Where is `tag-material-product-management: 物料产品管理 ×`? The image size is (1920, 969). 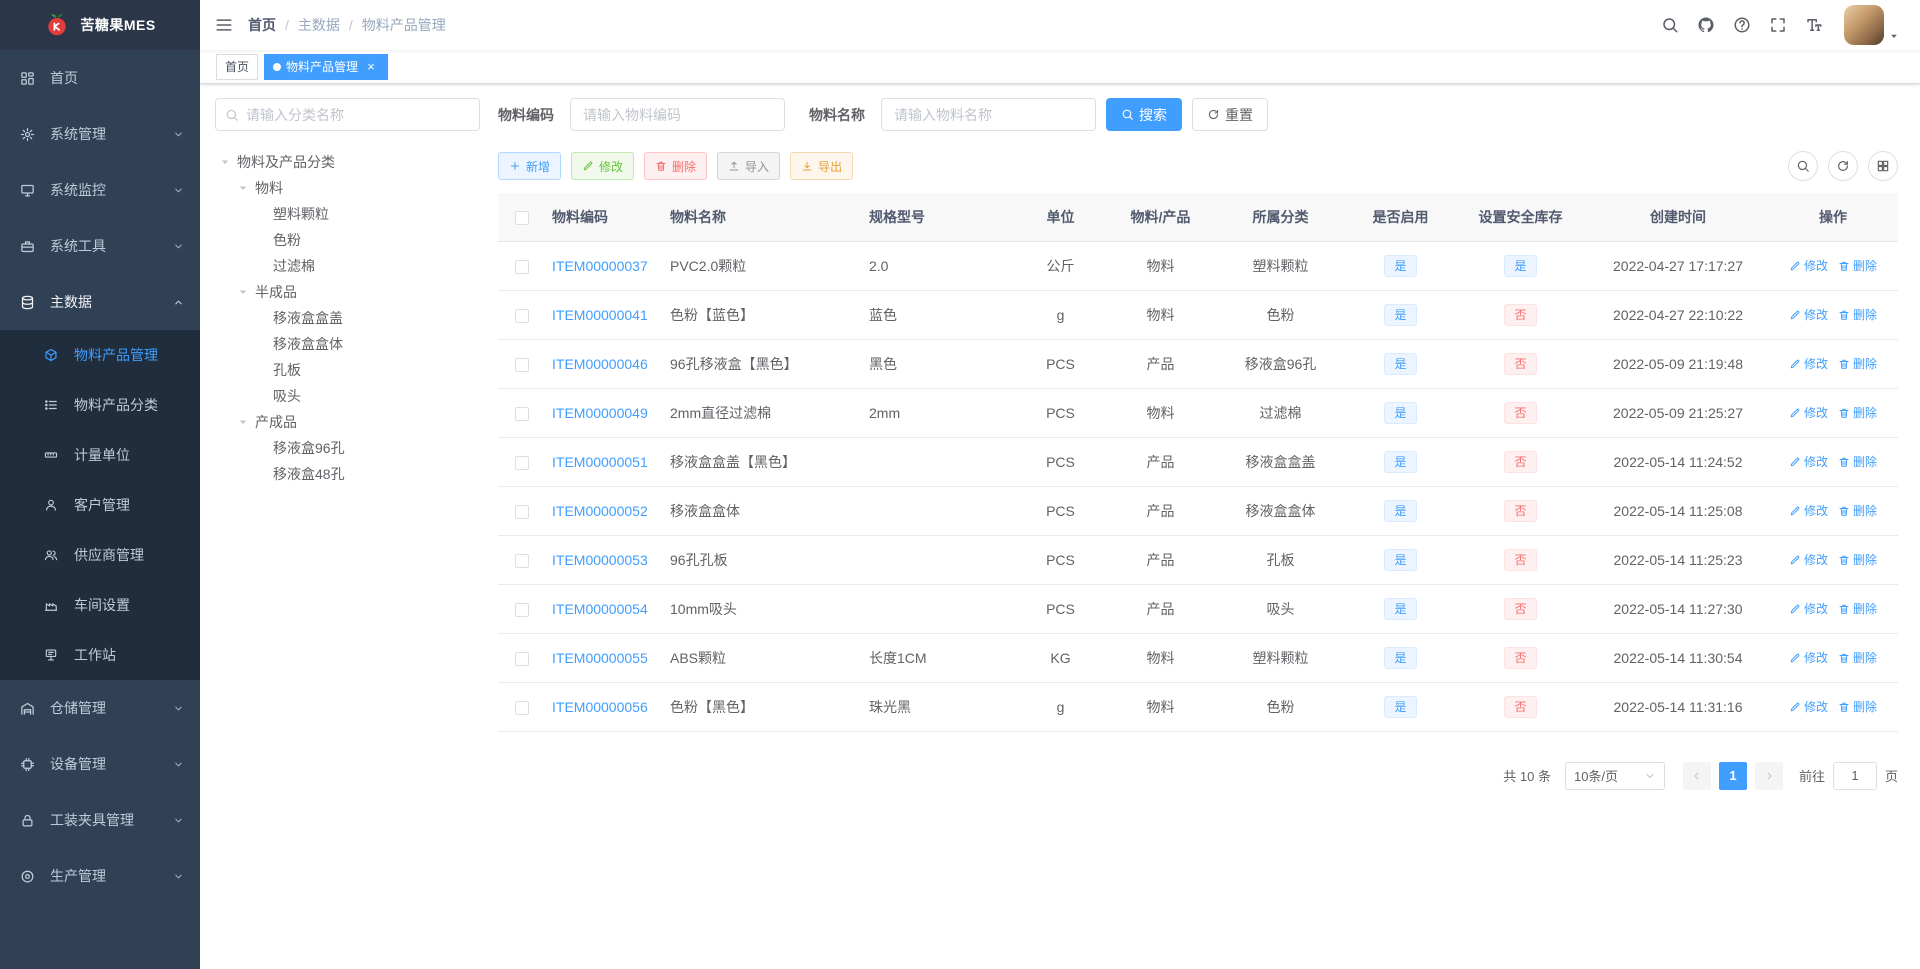 tag-material-product-management: 物料产品管理 × is located at coordinates (326, 66).